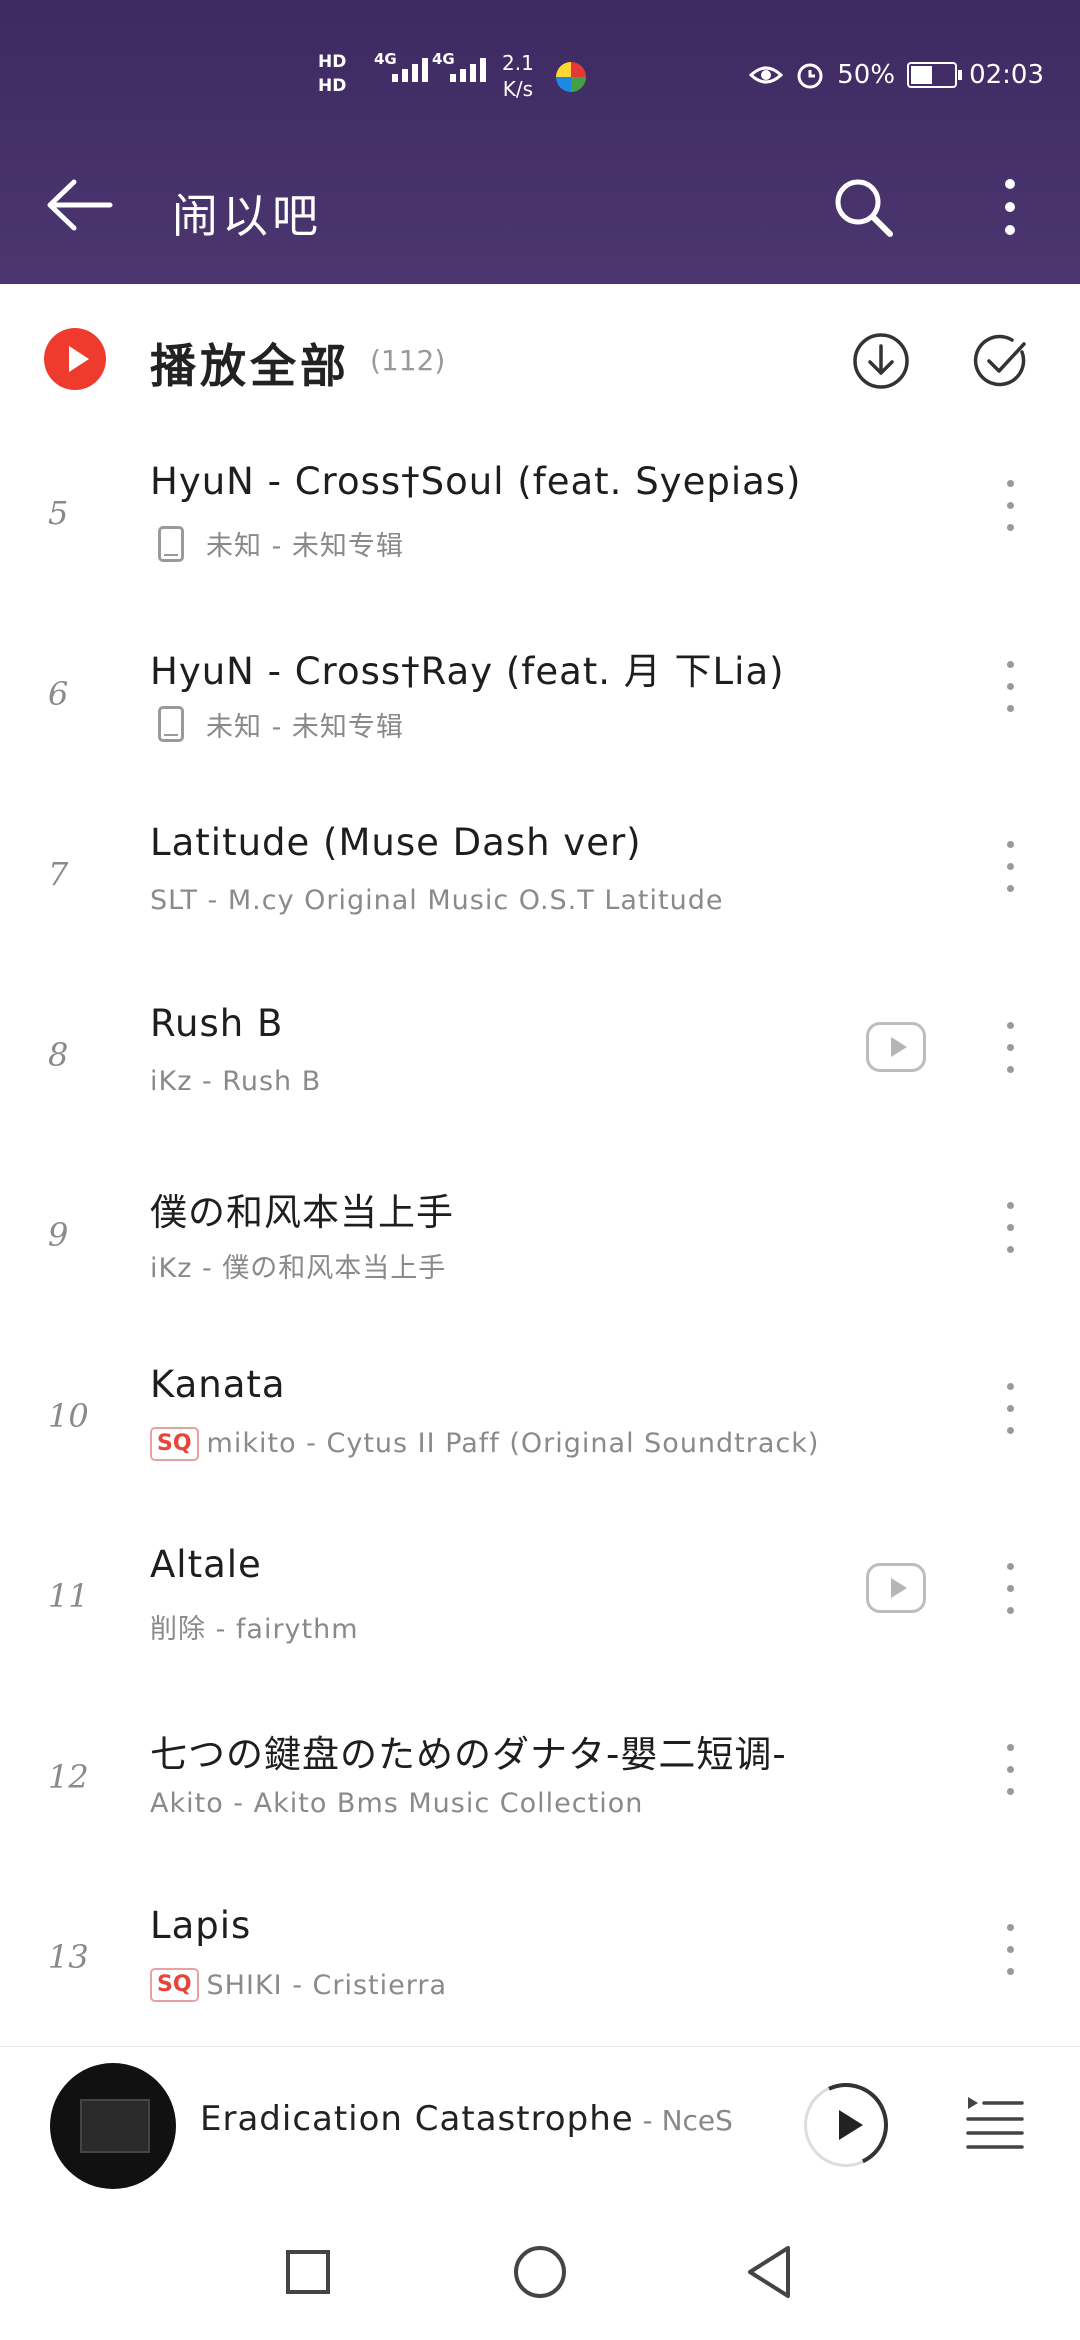 This screenshot has width=1080, height=2340. I want to click on progress-ring, so click(846, 2125).